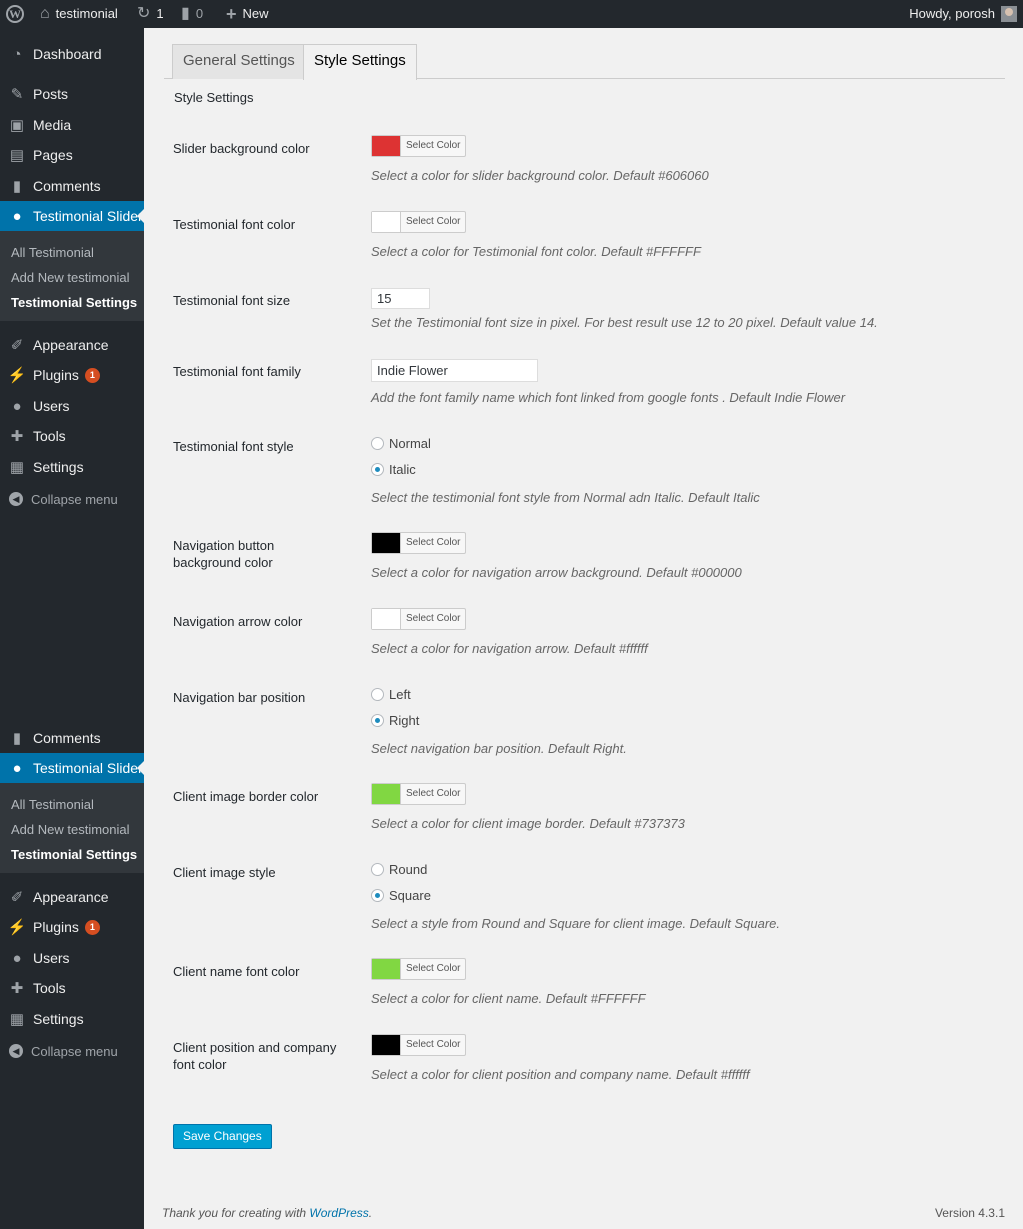  I want to click on slider-bg-color-picker: Select Color, so click(418, 146).